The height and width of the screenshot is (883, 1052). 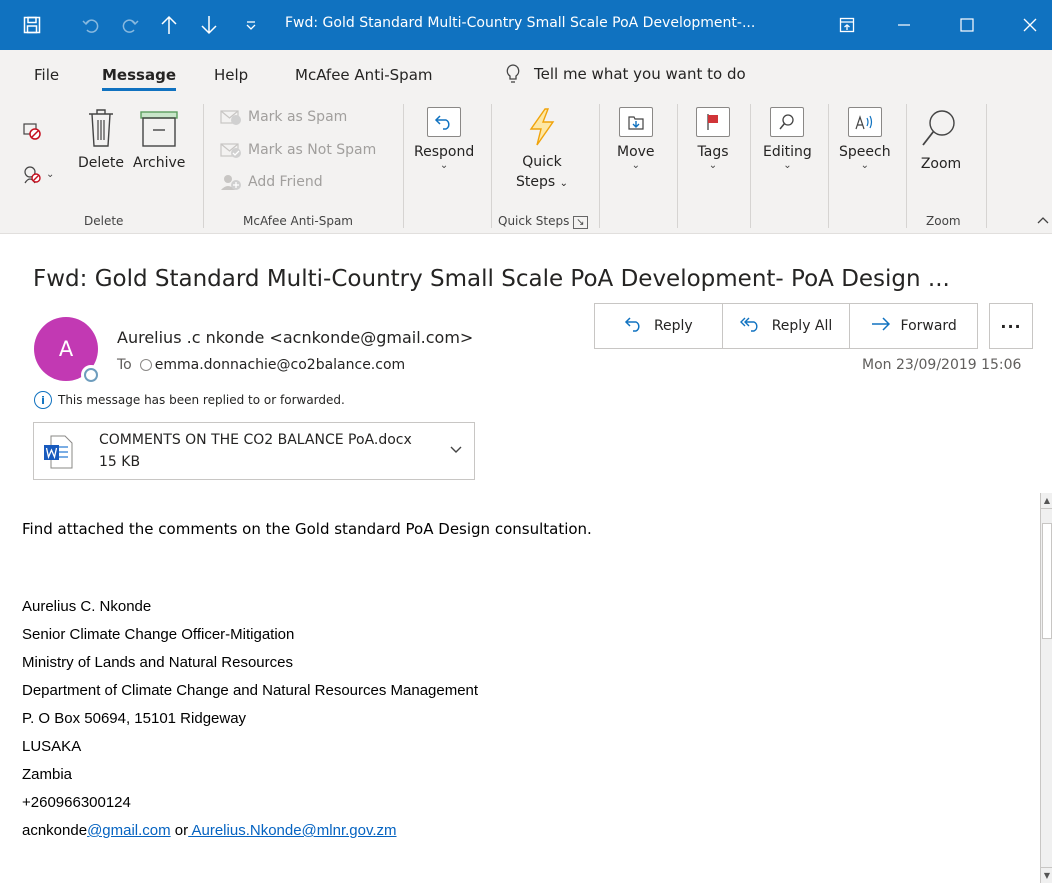 What do you see at coordinates (130, 25) in the screenshot?
I see `redo-icon` at bounding box center [130, 25].